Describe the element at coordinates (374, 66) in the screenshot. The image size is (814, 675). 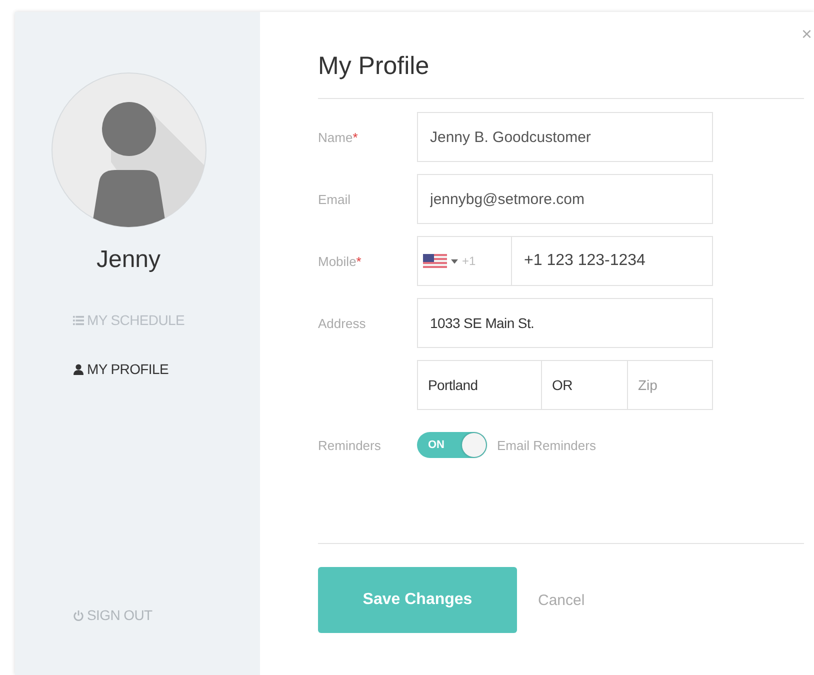
I see `dialog-title: My Profile` at that location.